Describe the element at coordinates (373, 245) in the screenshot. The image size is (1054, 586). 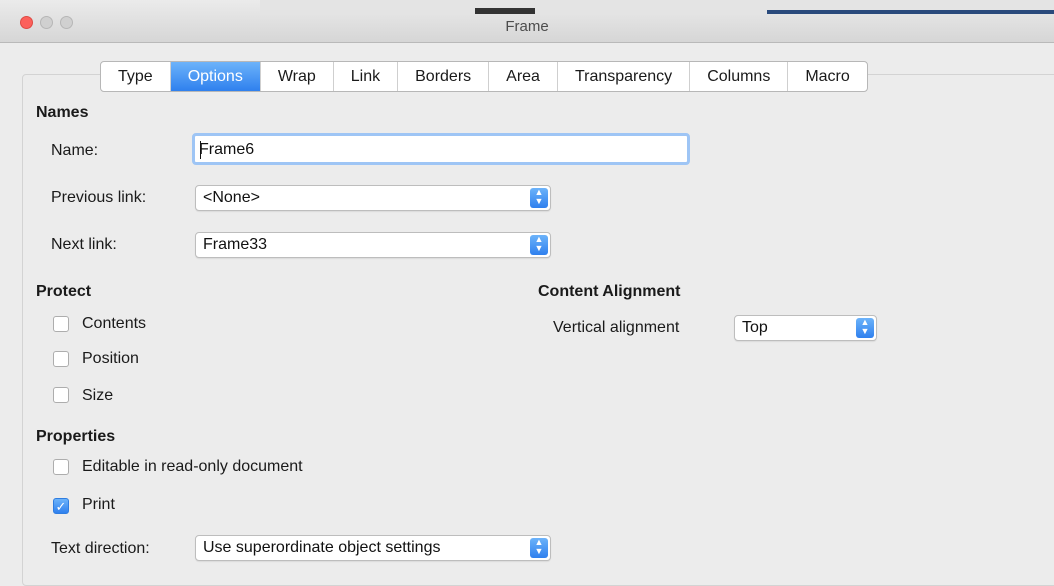
I see `next-link-select: Frame33 ▲ ▼` at that location.